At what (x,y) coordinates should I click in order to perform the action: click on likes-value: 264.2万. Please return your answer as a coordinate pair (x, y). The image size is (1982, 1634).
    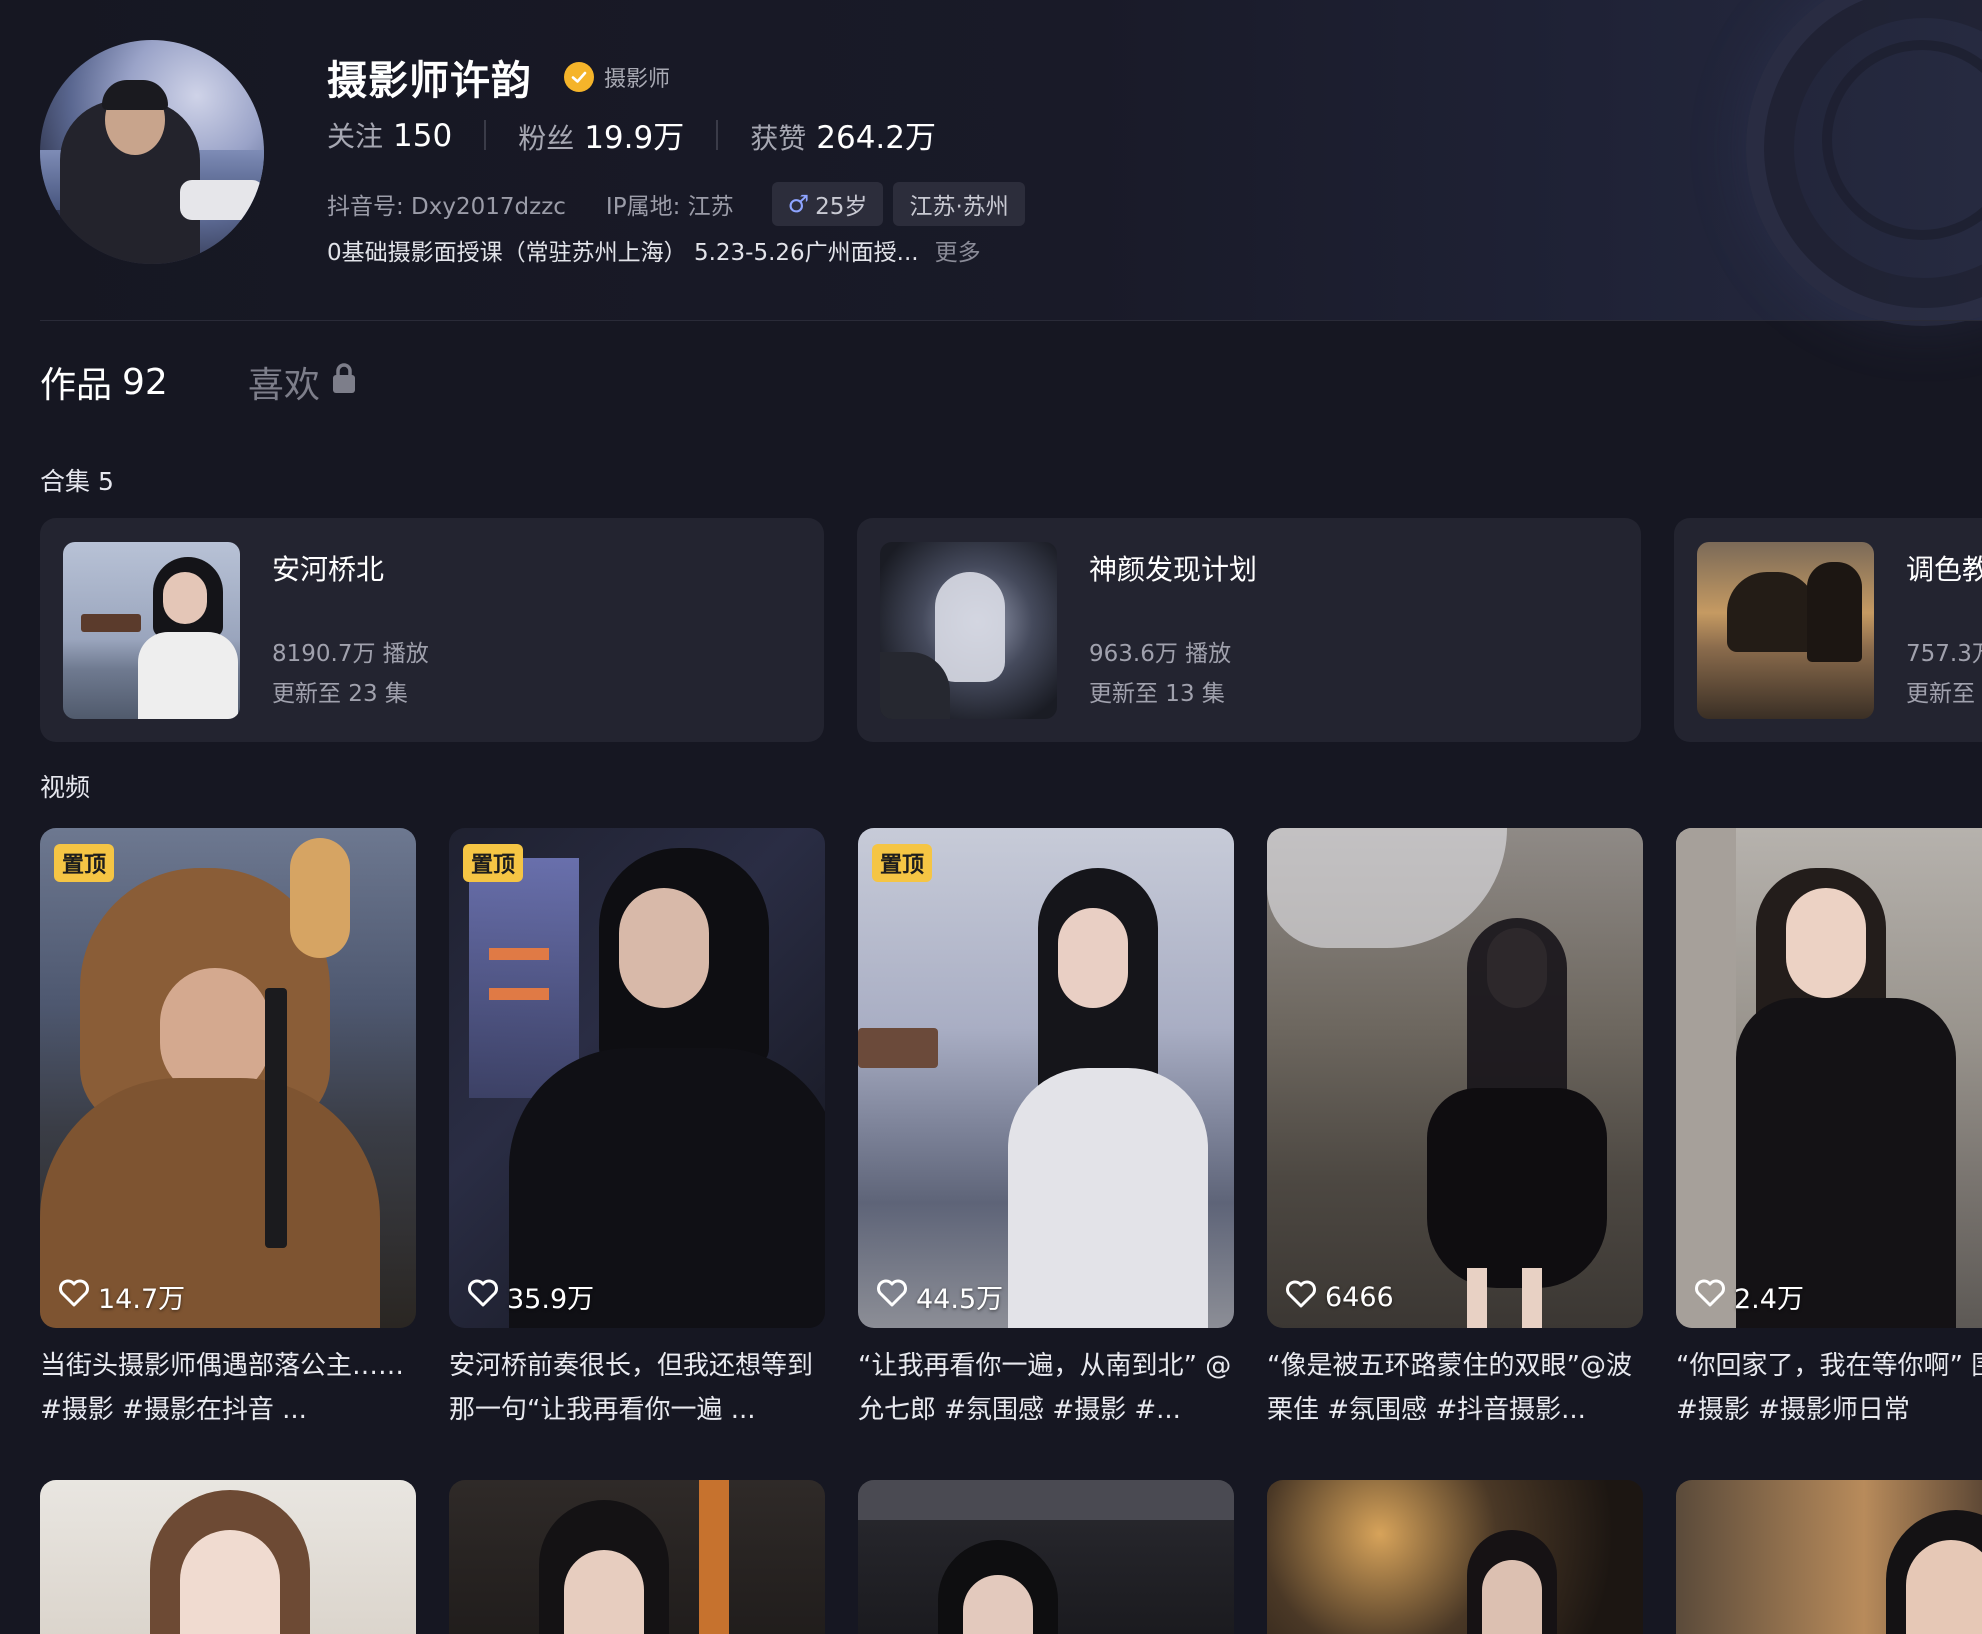
    Looking at the image, I should click on (876, 138).